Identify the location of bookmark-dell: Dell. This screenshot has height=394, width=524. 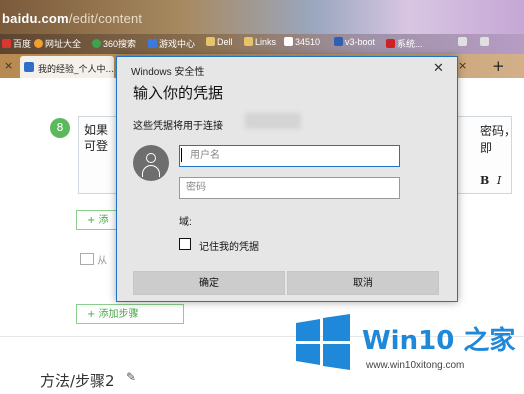
(219, 42).